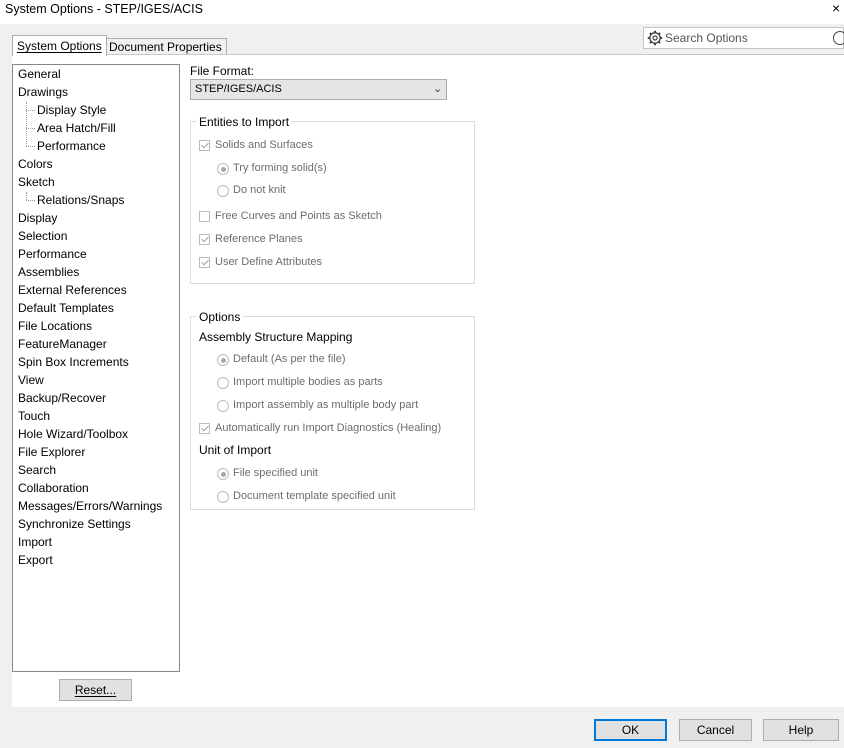 Image resolution: width=844 pixels, height=748 pixels. Describe the element at coordinates (71, 146) in the screenshot. I see `tree-item-drawings-performance: Performance` at that location.